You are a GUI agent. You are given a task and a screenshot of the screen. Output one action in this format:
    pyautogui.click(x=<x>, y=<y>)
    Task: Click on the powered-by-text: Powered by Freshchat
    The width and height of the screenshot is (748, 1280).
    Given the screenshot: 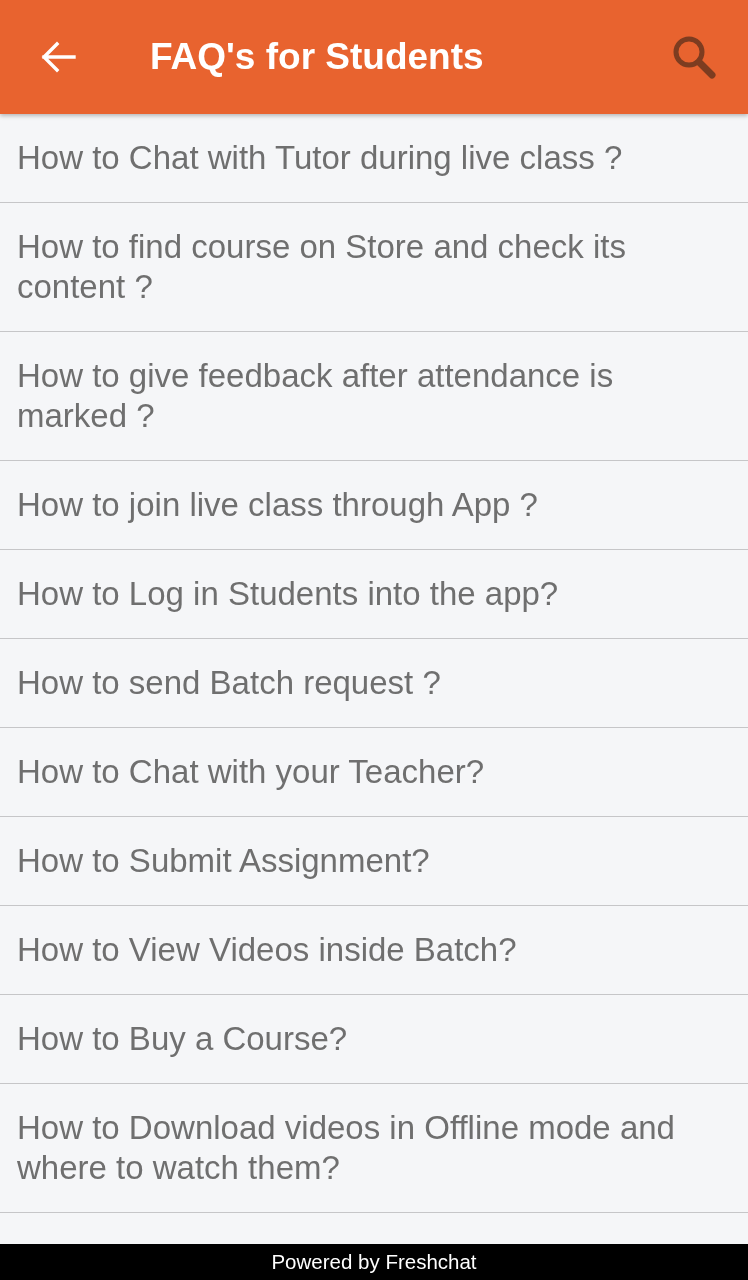 What is the action you would take?
    pyautogui.click(x=374, y=1262)
    